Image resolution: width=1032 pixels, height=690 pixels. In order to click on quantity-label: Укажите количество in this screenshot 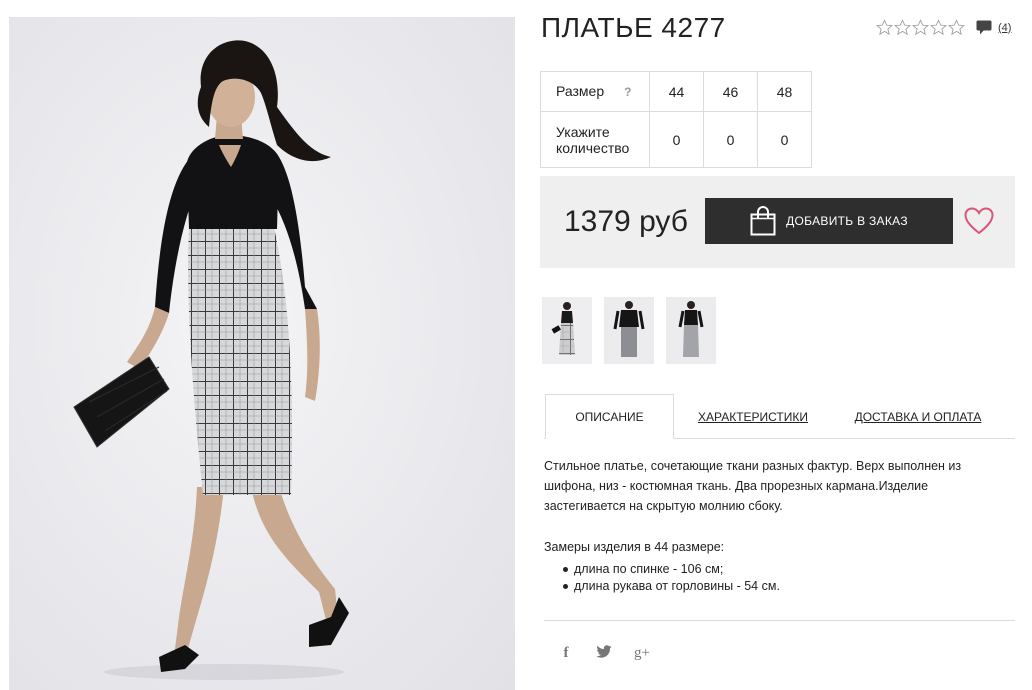, I will do `click(595, 139)`.